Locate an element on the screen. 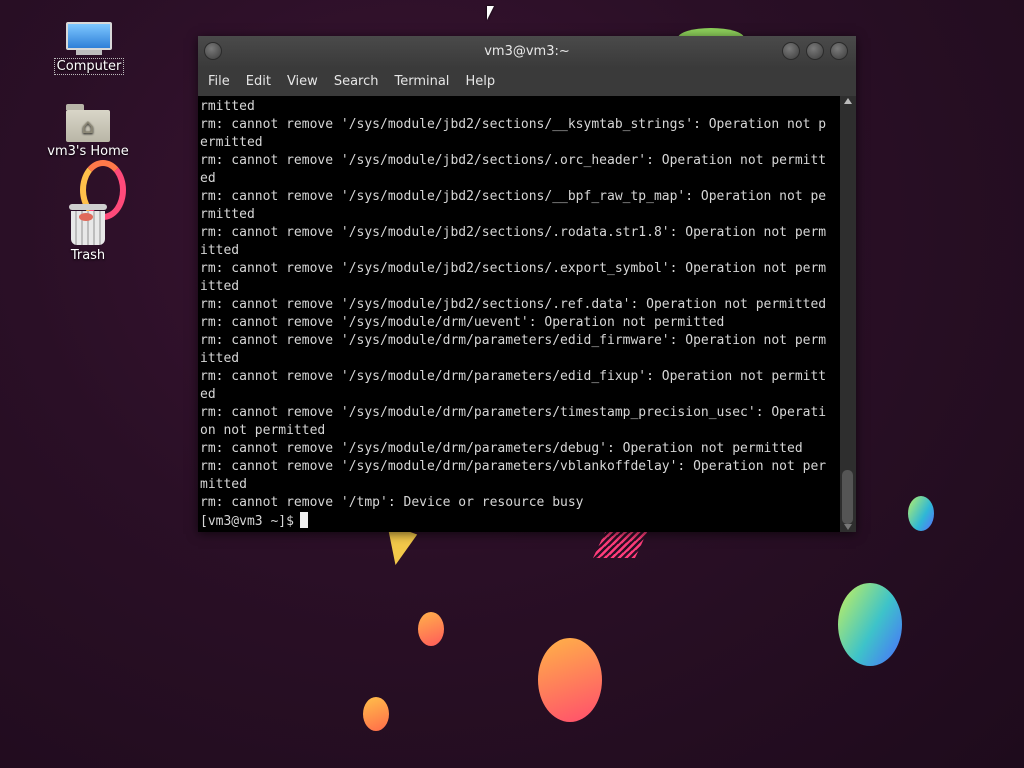  desktop-icon-home: ⌂ vm3's Home is located at coordinates (88, 131).